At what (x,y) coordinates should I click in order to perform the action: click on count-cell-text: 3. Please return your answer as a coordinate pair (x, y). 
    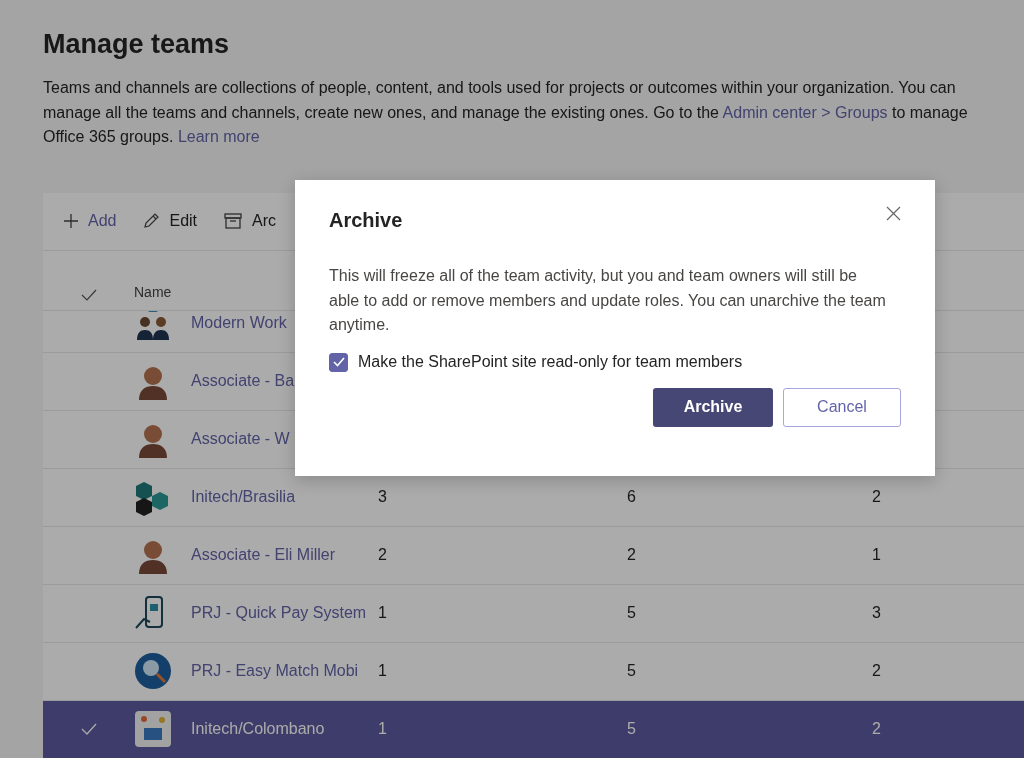
    Looking at the image, I should click on (383, 497).